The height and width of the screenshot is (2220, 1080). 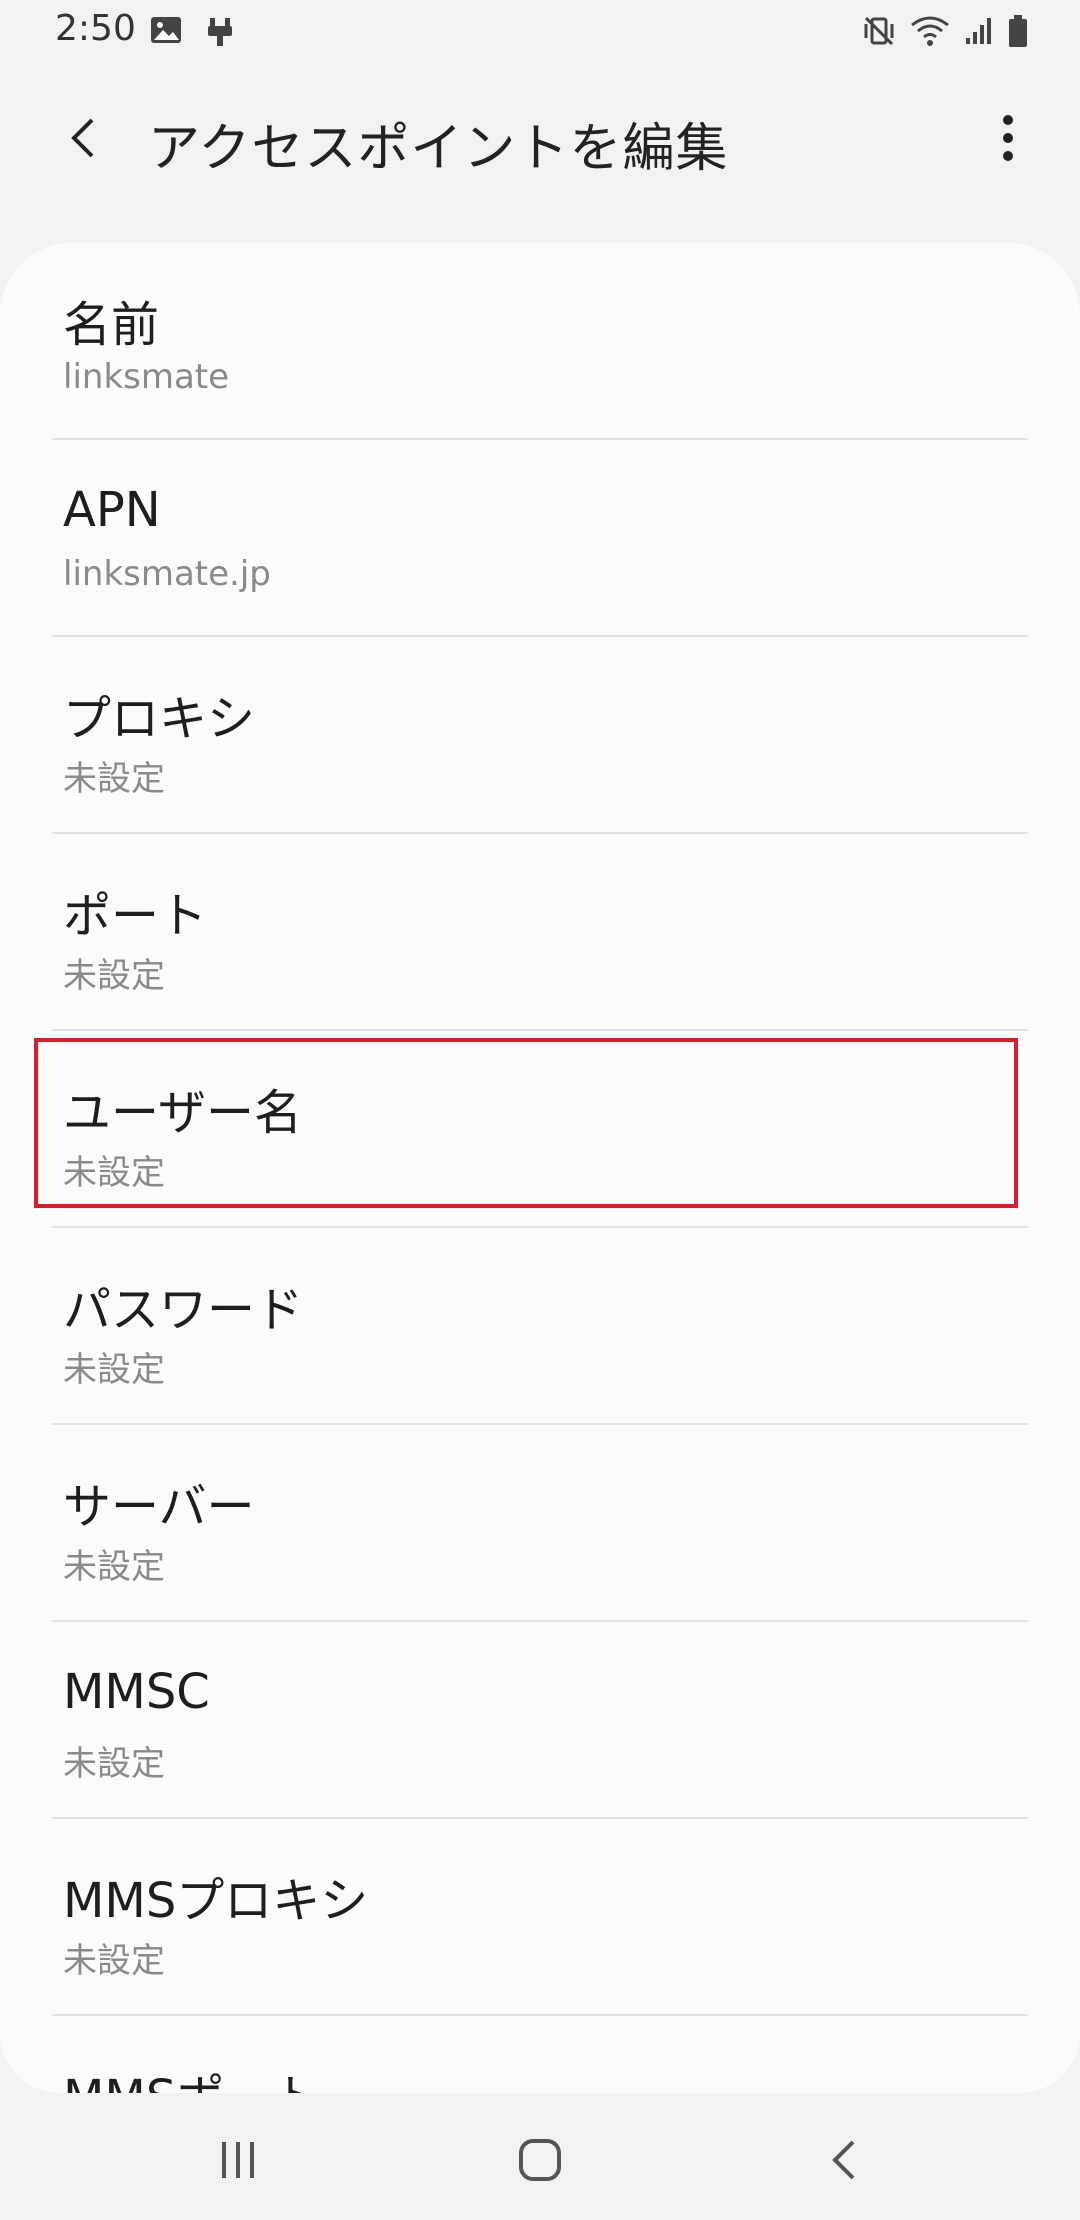 I want to click on item-title: パスワード, so click(x=183, y=1310).